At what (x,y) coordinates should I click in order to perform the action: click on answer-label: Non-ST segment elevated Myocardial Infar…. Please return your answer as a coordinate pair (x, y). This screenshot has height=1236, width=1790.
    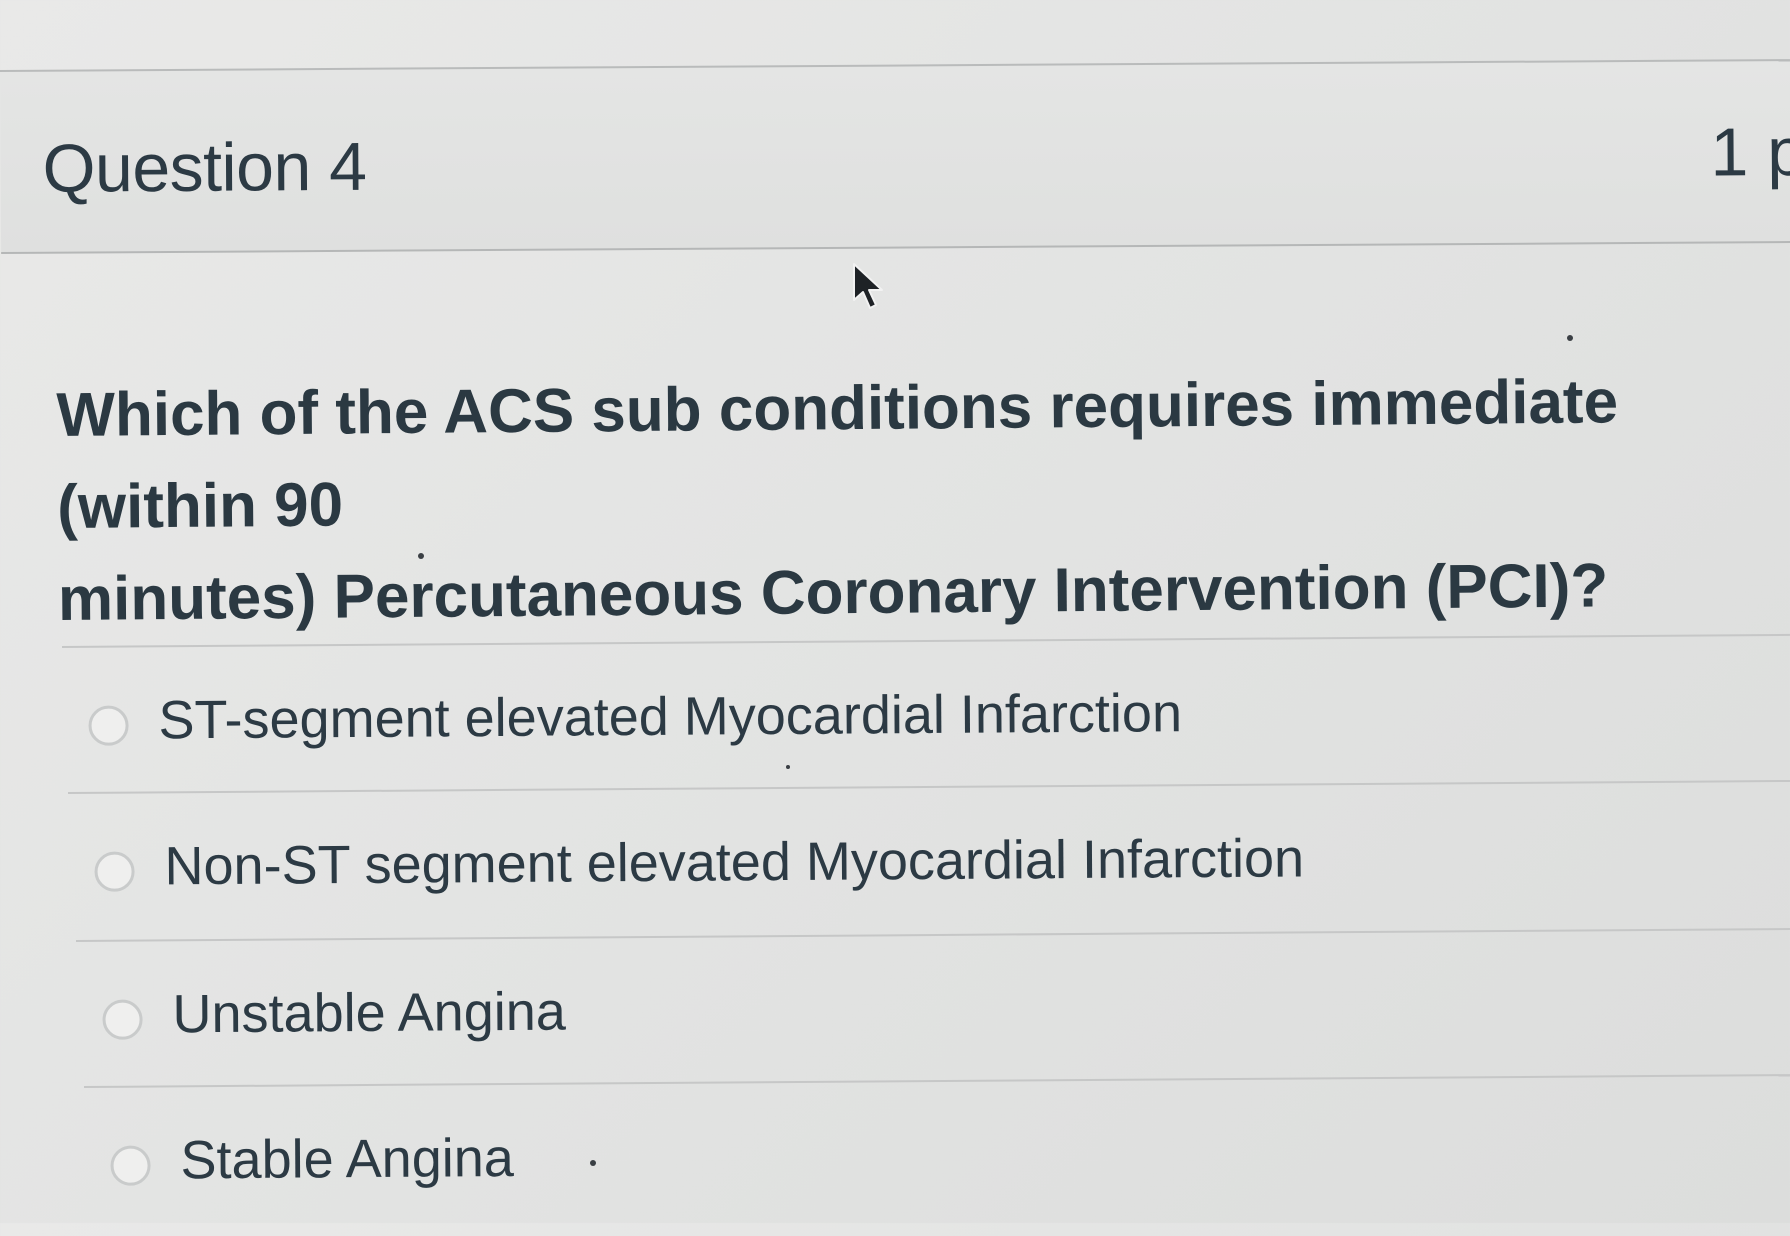
    Looking at the image, I should click on (734, 862).